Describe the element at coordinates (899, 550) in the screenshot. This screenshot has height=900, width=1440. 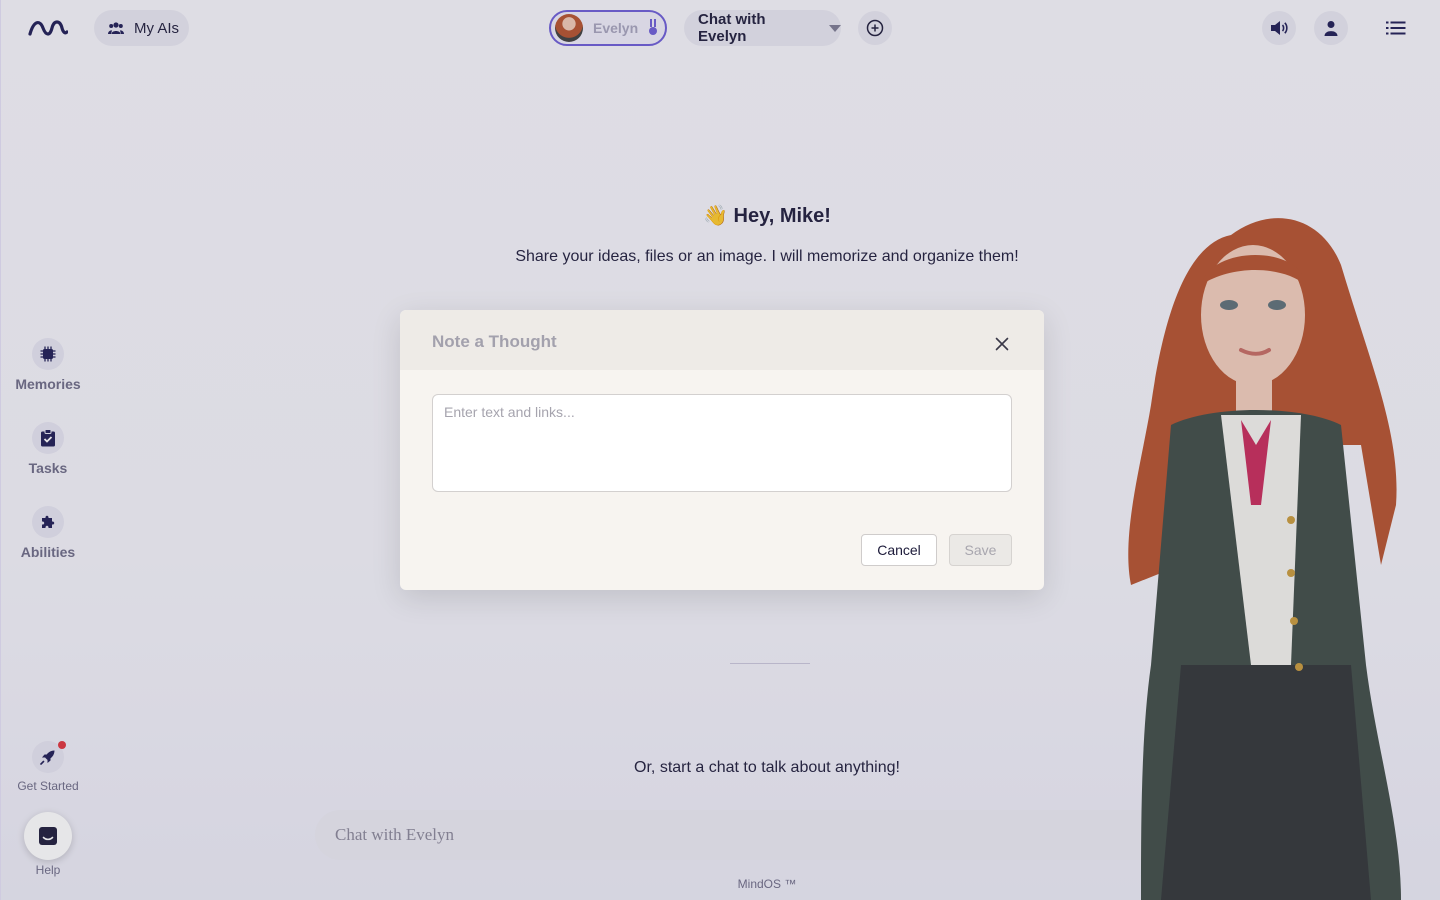
I see `cancel-button: Cancel` at that location.